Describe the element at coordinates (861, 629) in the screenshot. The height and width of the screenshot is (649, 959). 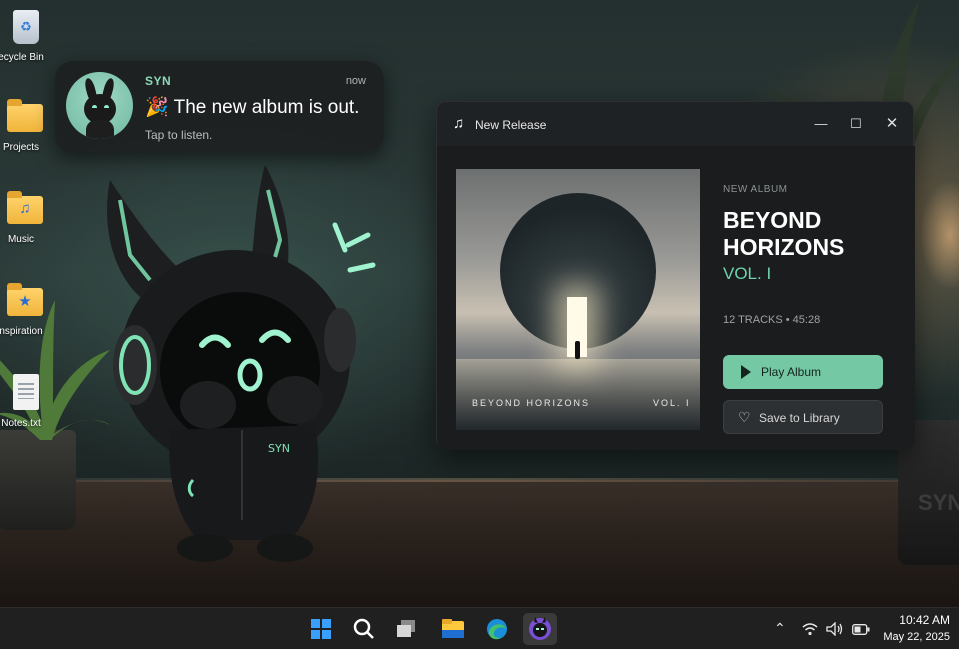
I see `battery-icon` at that location.